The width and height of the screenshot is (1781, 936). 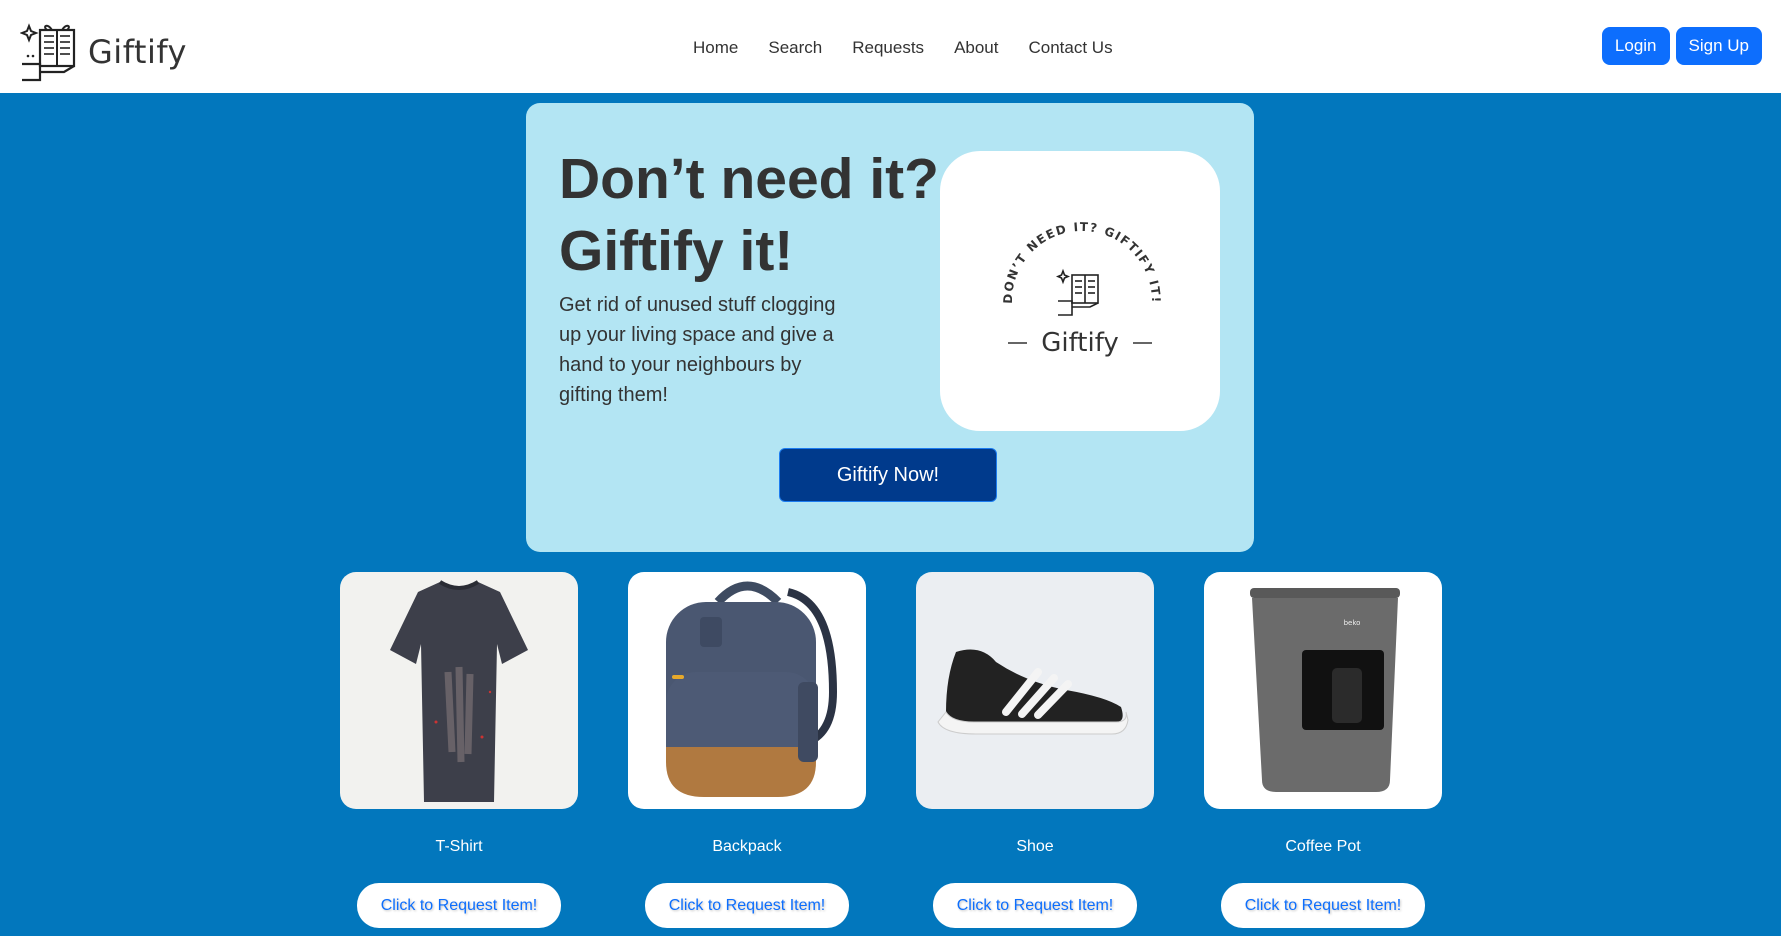 I want to click on coffee-pot-image: beko, so click(x=1325, y=690).